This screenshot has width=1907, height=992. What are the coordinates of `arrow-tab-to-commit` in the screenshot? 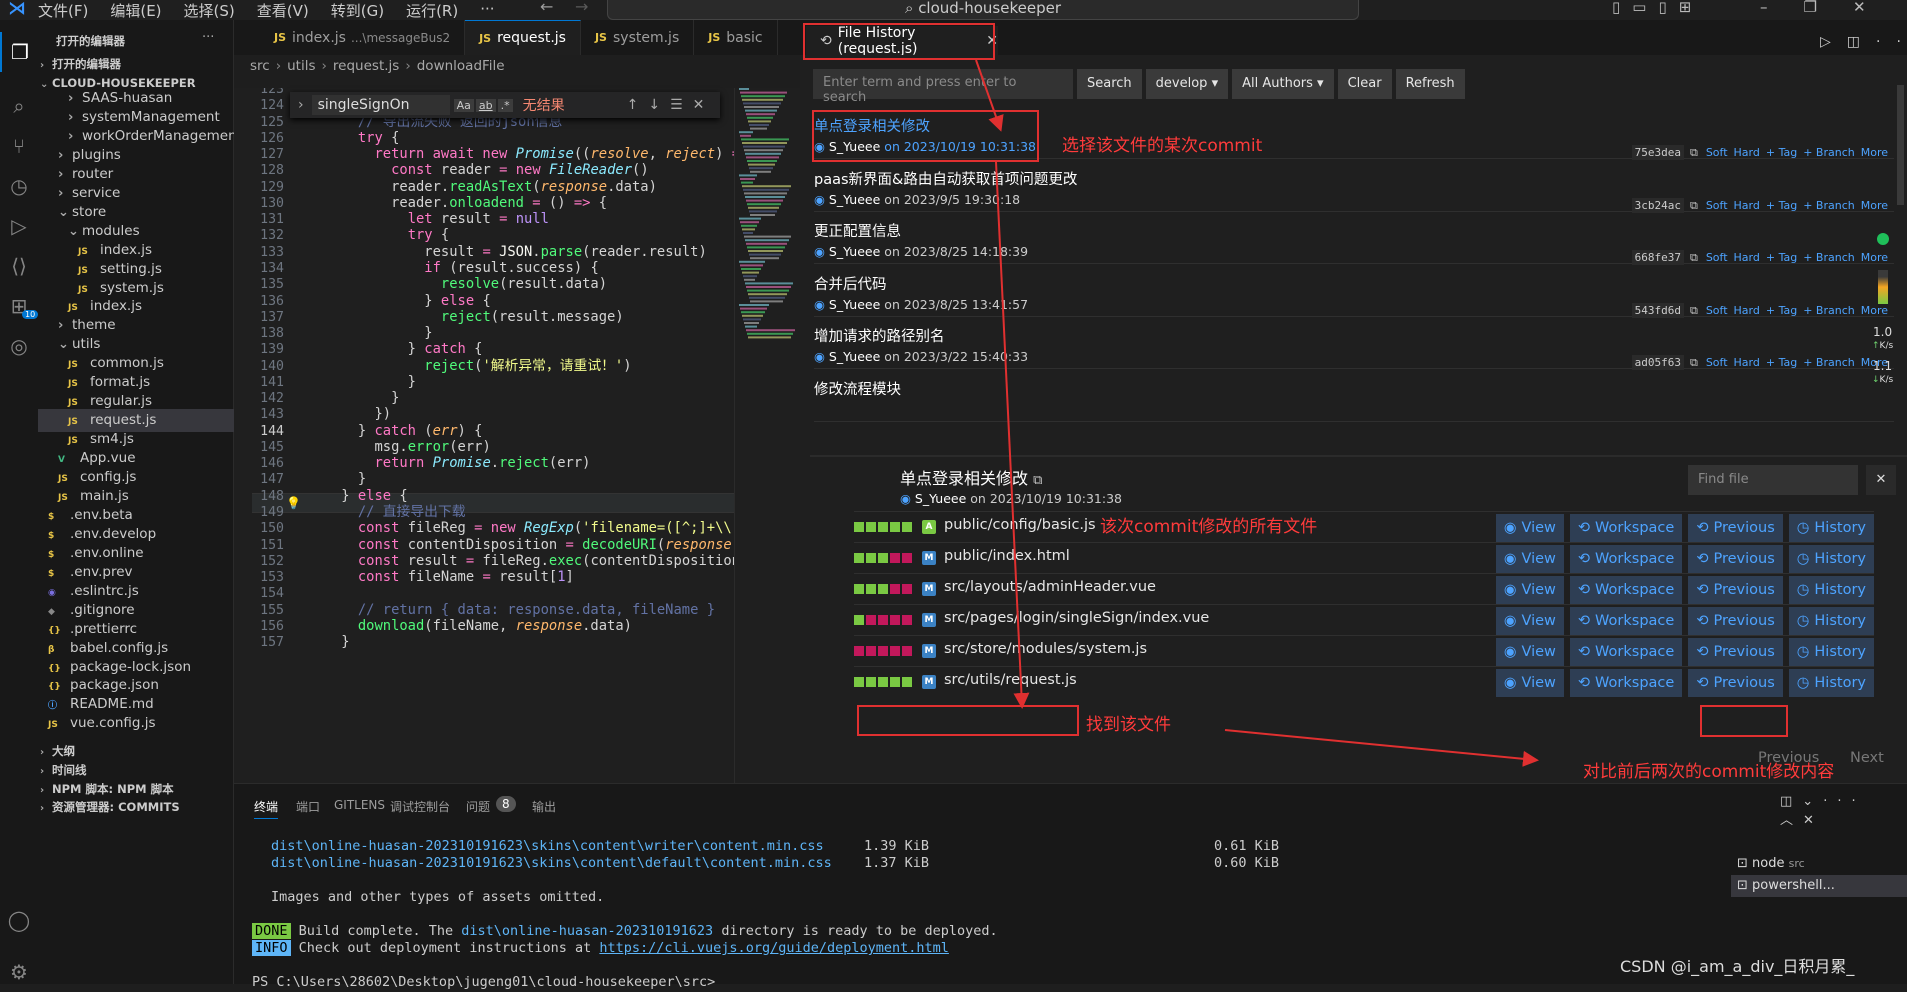 It's located at (989, 95).